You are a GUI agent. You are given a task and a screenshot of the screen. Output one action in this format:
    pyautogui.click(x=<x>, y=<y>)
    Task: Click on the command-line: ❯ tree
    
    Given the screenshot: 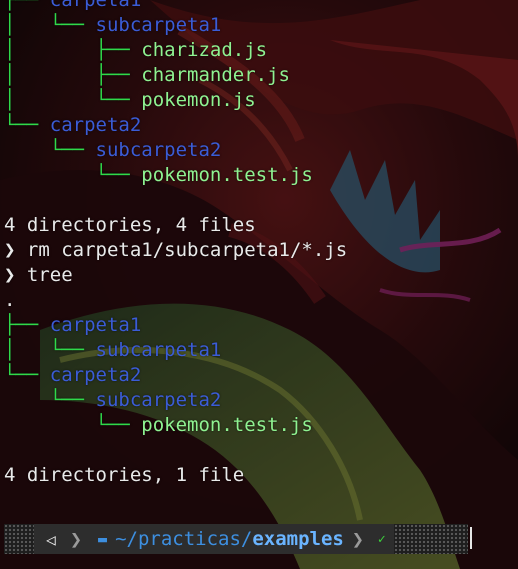 What is the action you would take?
    pyautogui.click(x=38, y=275)
    